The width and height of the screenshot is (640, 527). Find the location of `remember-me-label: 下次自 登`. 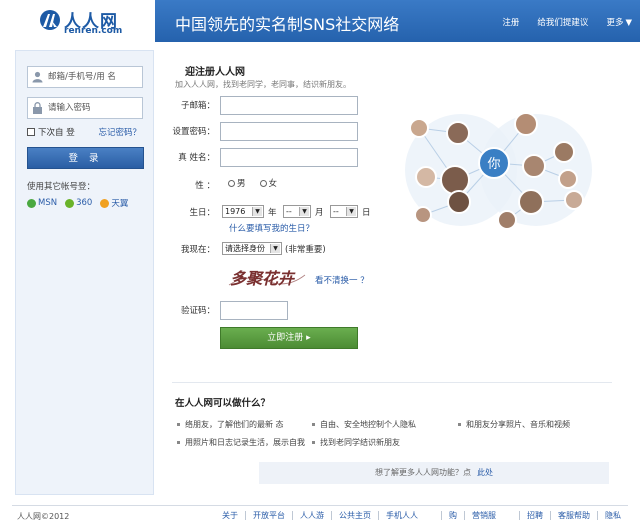

remember-me-label: 下次自 登 is located at coordinates (56, 133).